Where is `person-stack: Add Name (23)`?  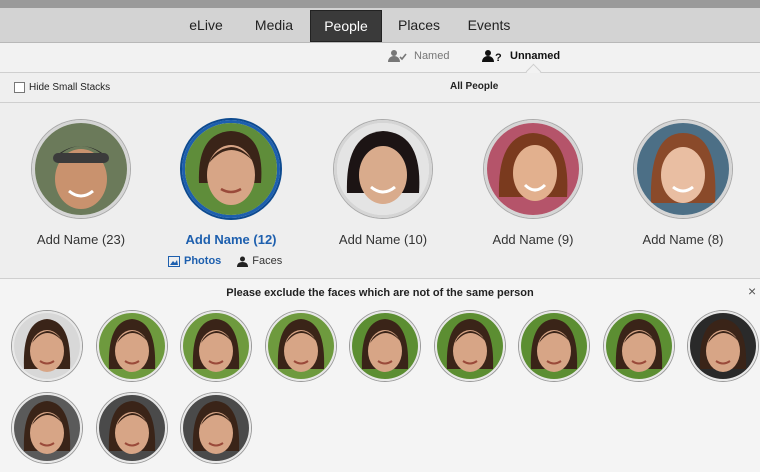
person-stack: Add Name (23) is located at coordinates (81, 183).